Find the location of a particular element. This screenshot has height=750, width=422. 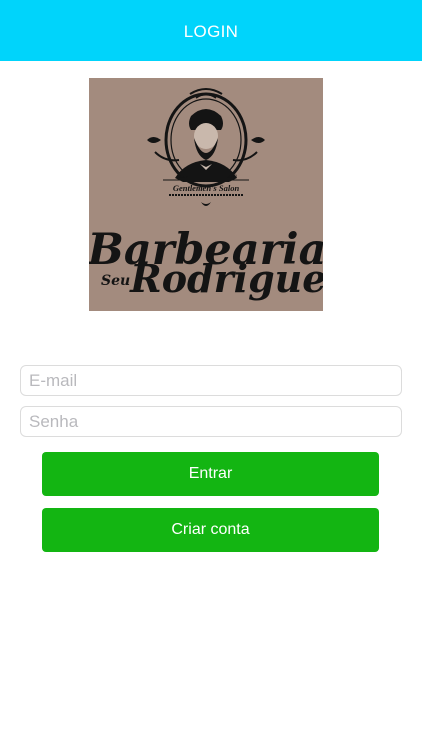

page-title: LOGIN is located at coordinates (211, 31).